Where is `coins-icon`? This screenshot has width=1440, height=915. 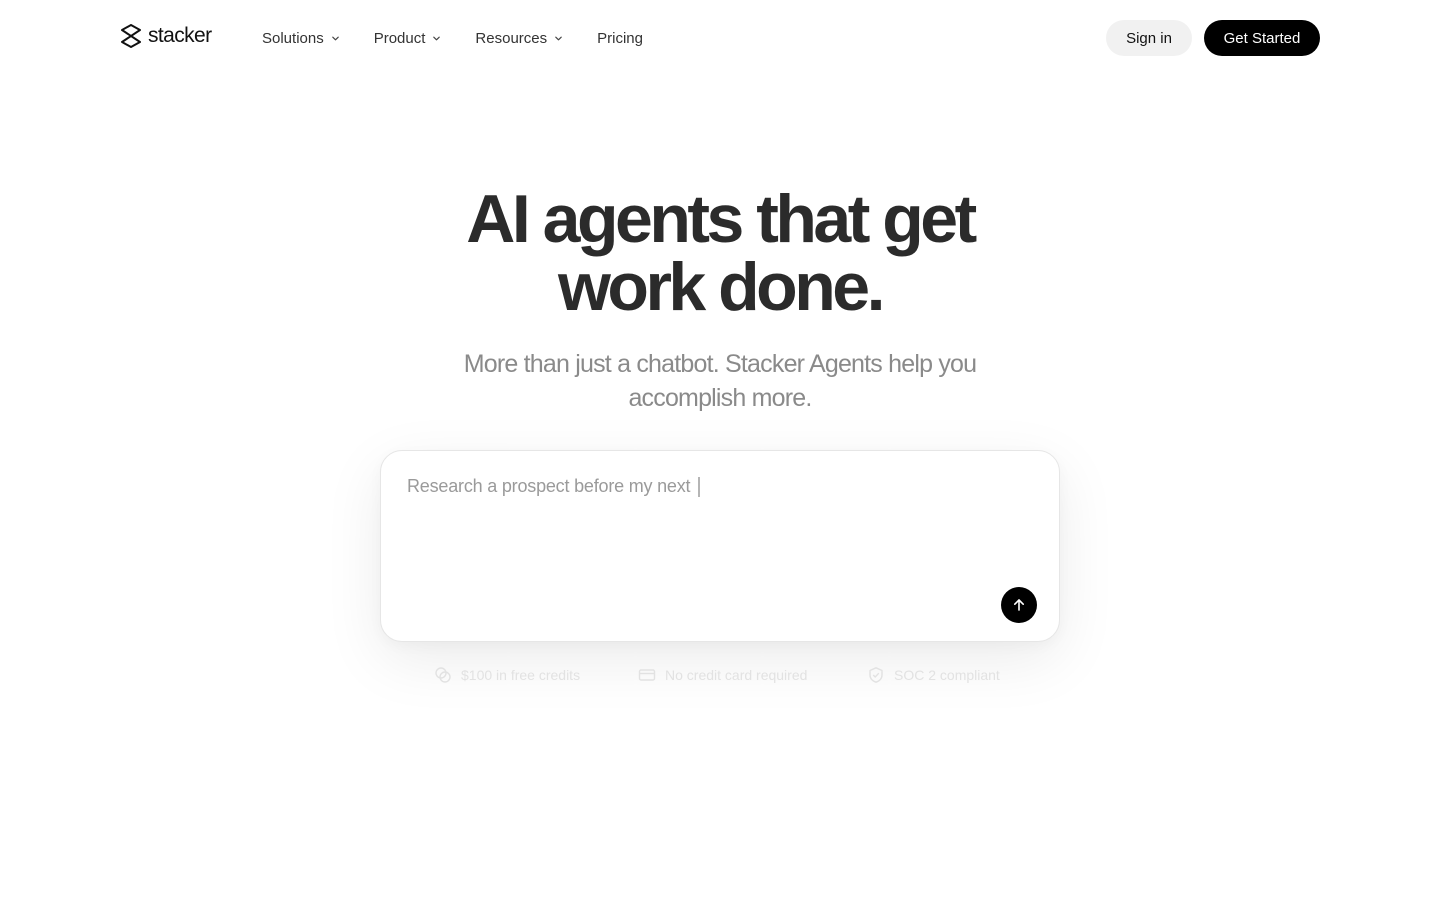 coins-icon is located at coordinates (443, 675).